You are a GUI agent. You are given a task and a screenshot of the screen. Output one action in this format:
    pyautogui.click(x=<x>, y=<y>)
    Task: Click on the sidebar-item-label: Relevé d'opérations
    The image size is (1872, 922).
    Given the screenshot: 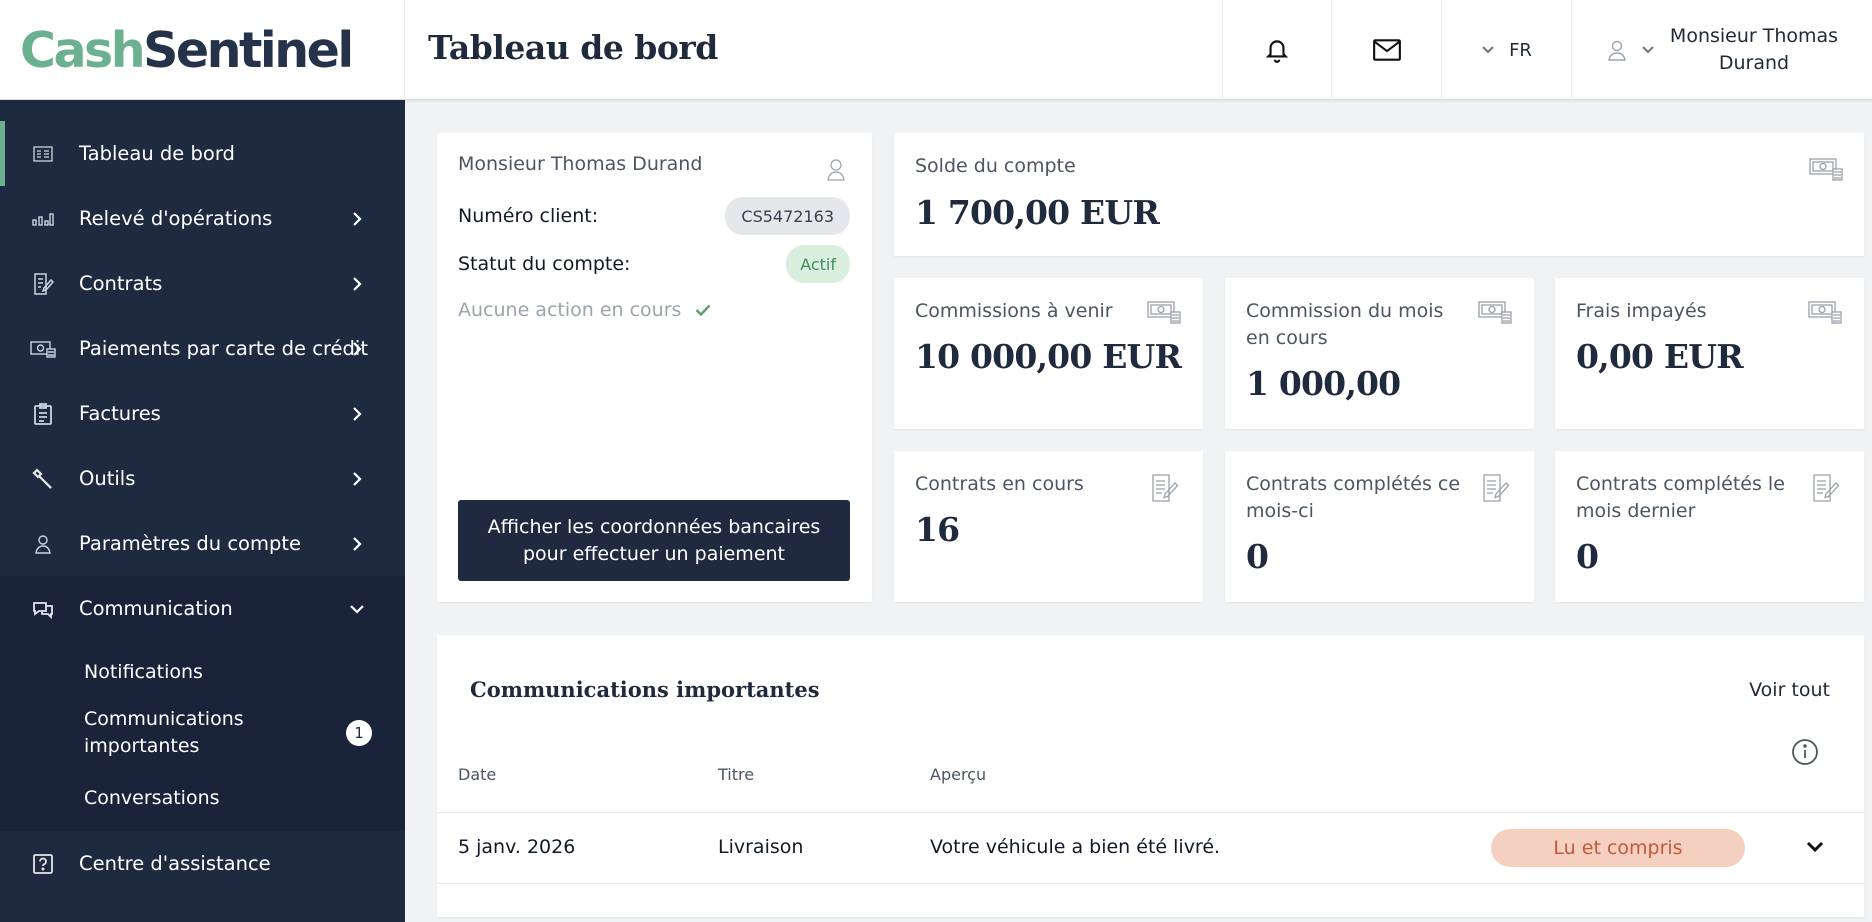 What is the action you would take?
    pyautogui.click(x=176, y=218)
    